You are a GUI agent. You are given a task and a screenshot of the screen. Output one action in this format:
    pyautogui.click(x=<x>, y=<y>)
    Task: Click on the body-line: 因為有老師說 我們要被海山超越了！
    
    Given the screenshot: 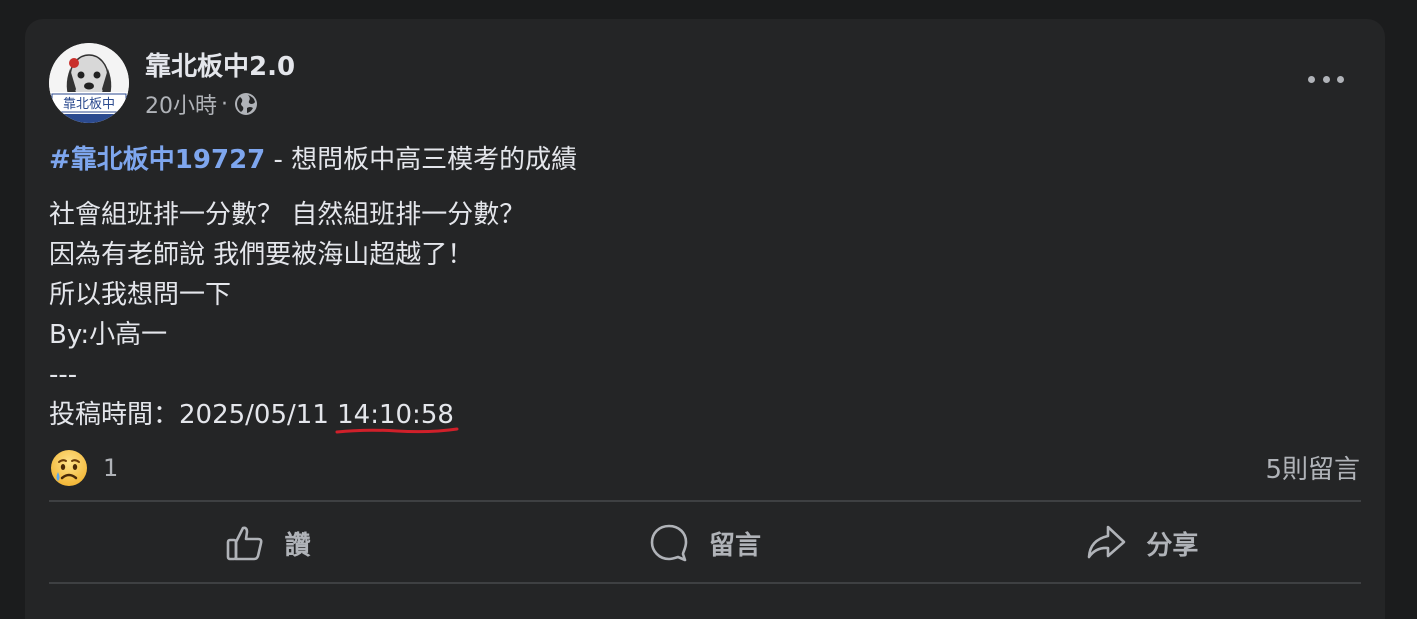 What is the action you would take?
    pyautogui.click(x=261, y=255)
    